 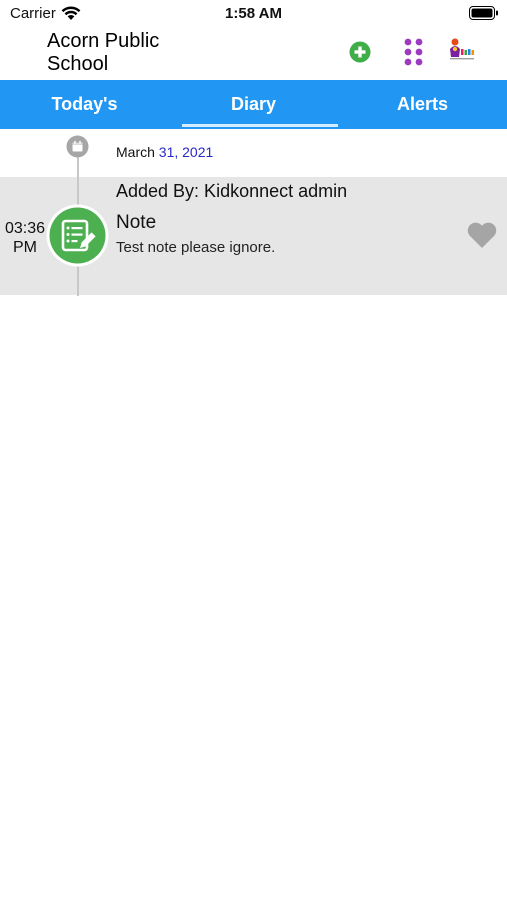 I want to click on heart-icon, so click(x=482, y=235).